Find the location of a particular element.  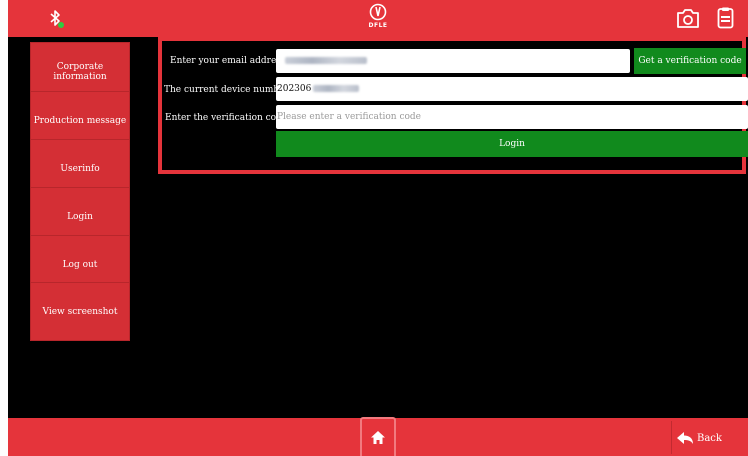

top-bar: DFLE is located at coordinates (378, 18).